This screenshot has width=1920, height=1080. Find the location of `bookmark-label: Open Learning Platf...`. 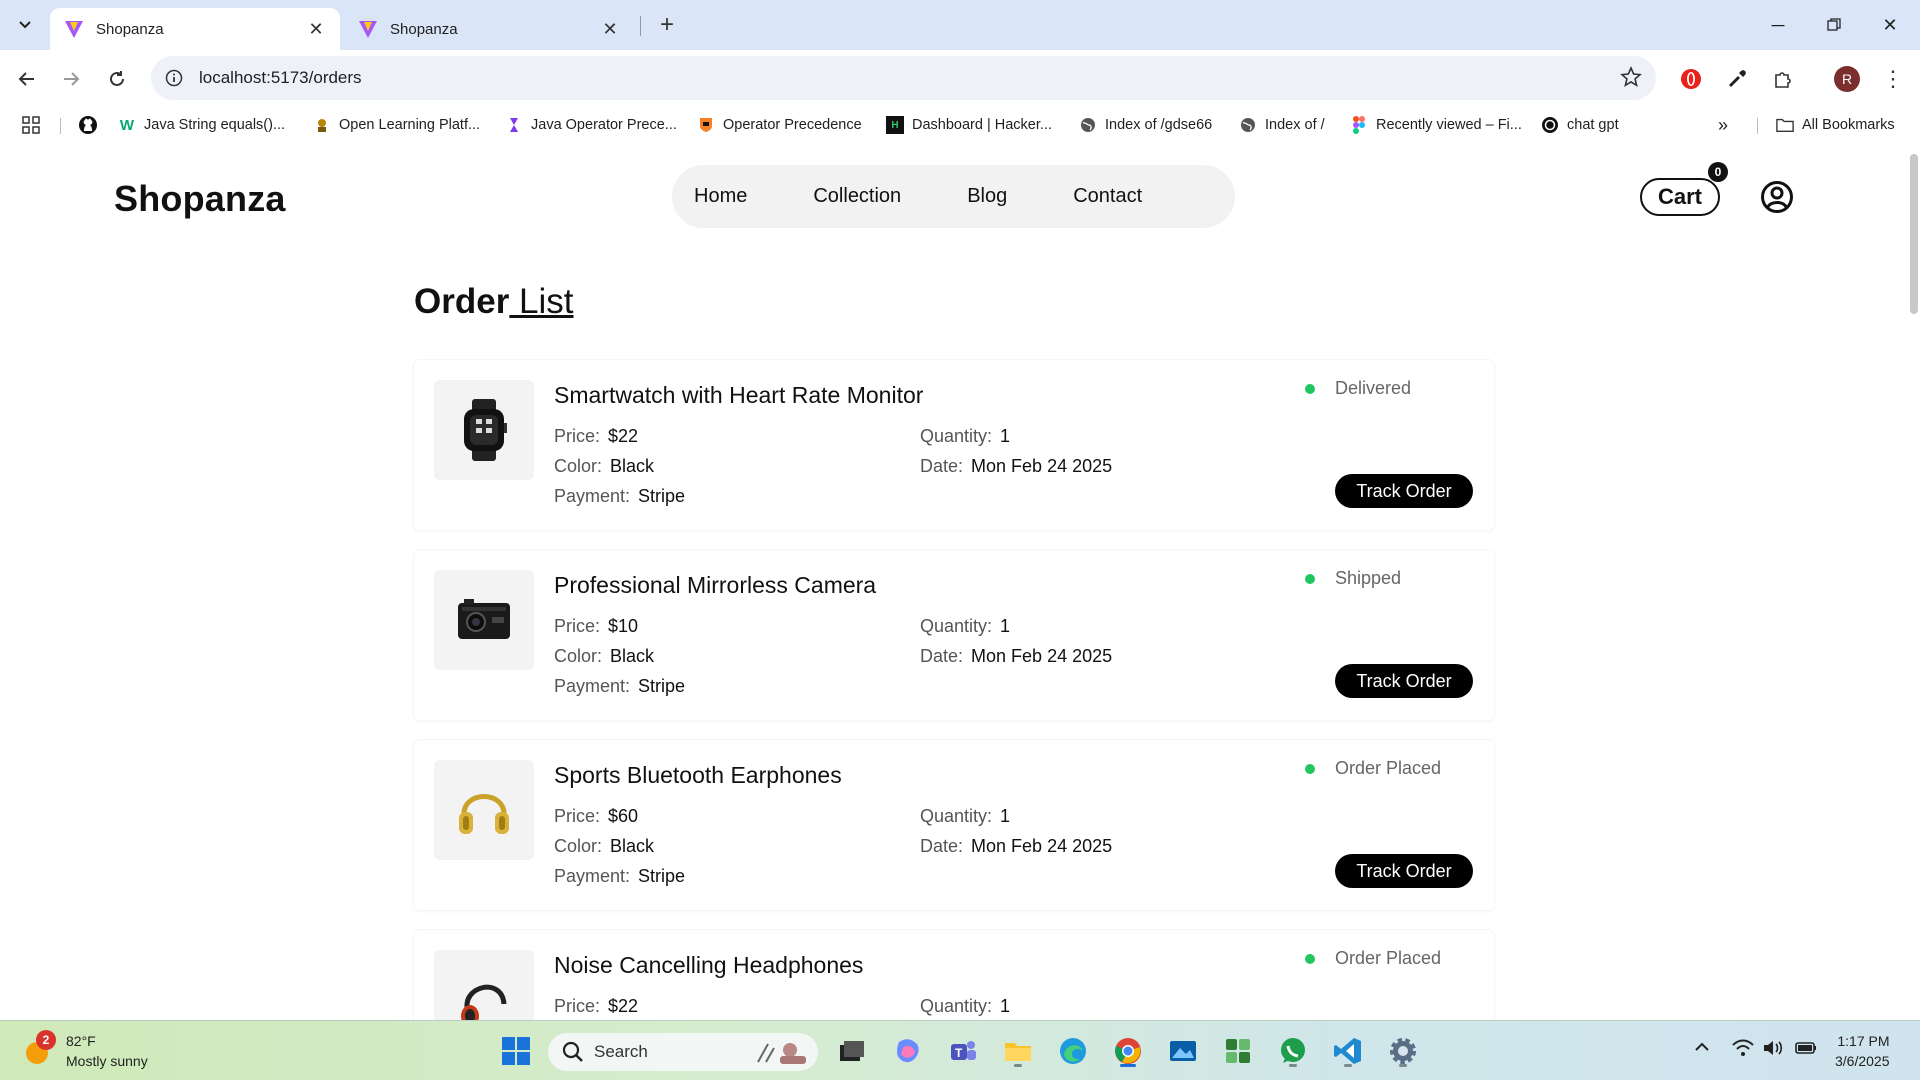

bookmark-label: Open Learning Platf... is located at coordinates (410, 125).